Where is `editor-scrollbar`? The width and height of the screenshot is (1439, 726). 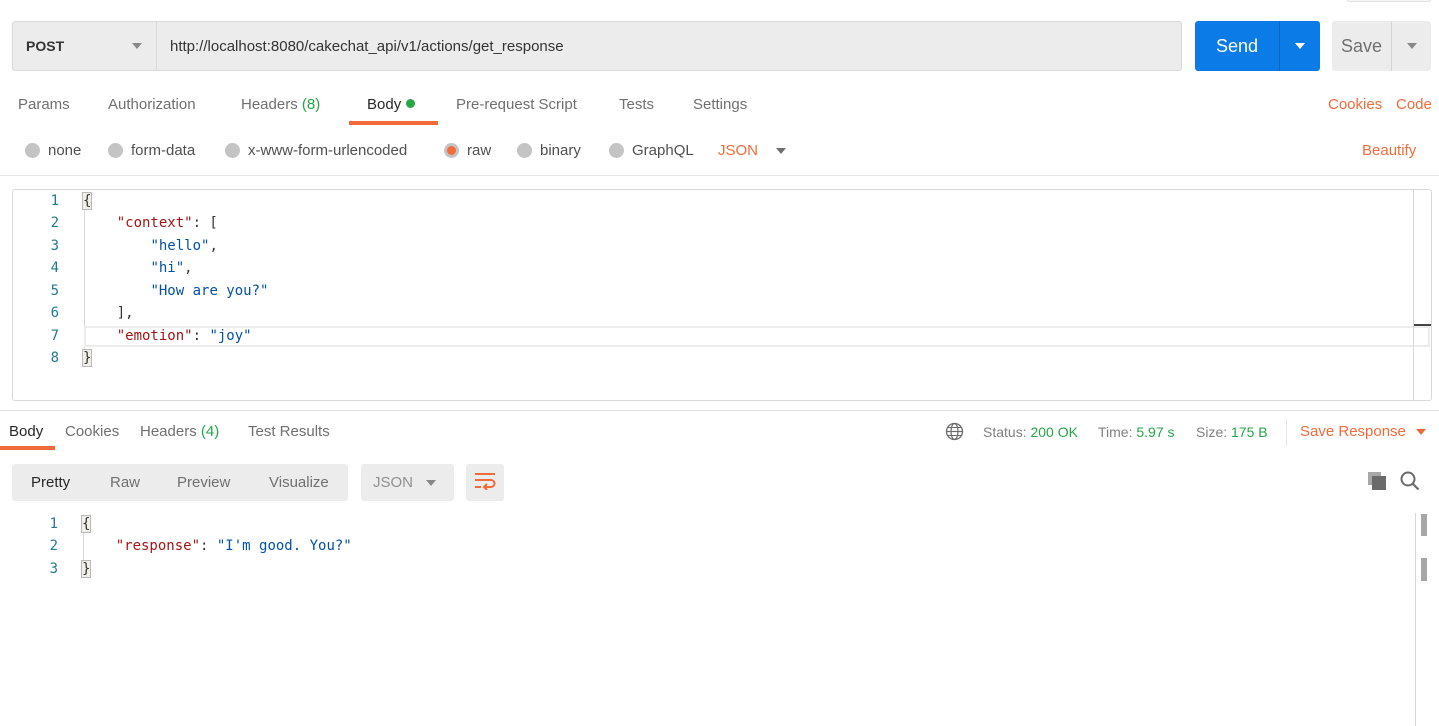
editor-scrollbar is located at coordinates (1422, 295).